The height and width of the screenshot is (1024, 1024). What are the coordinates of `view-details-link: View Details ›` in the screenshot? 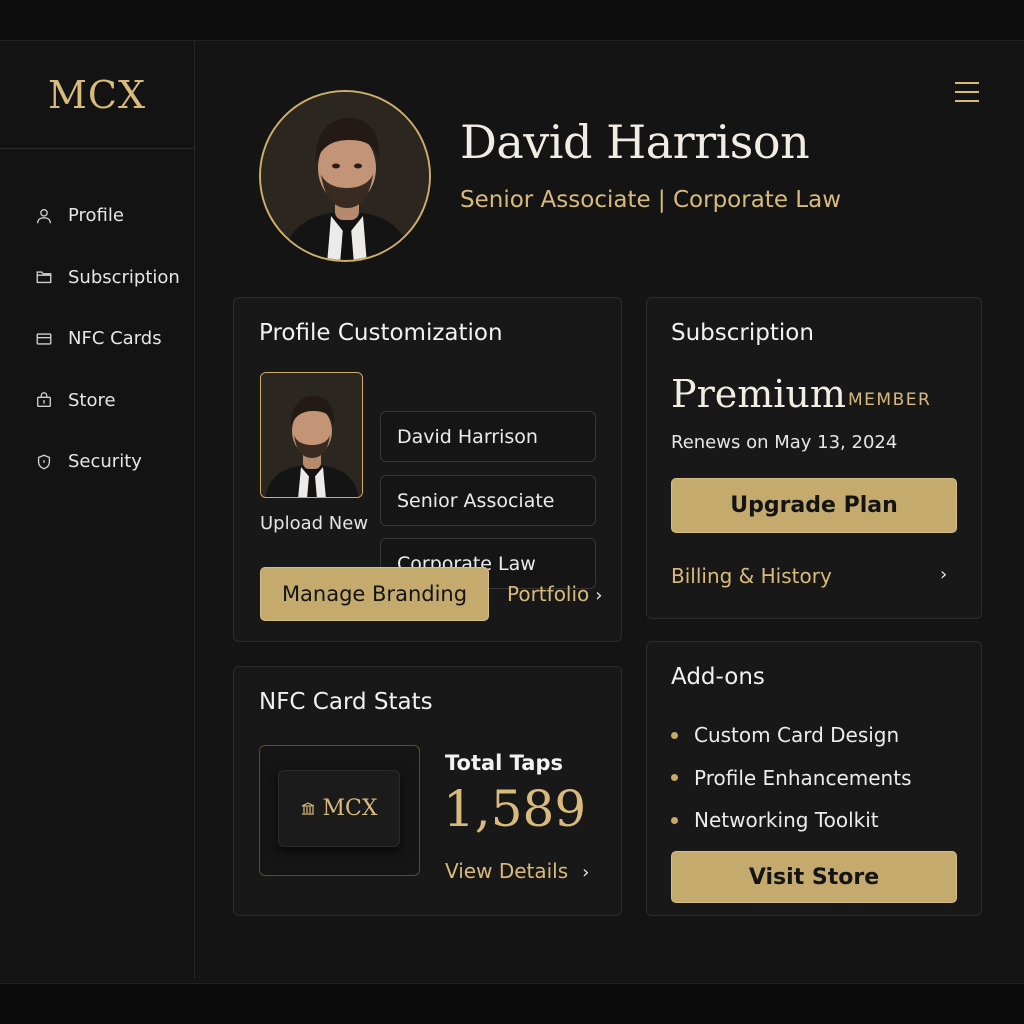 It's located at (517, 871).